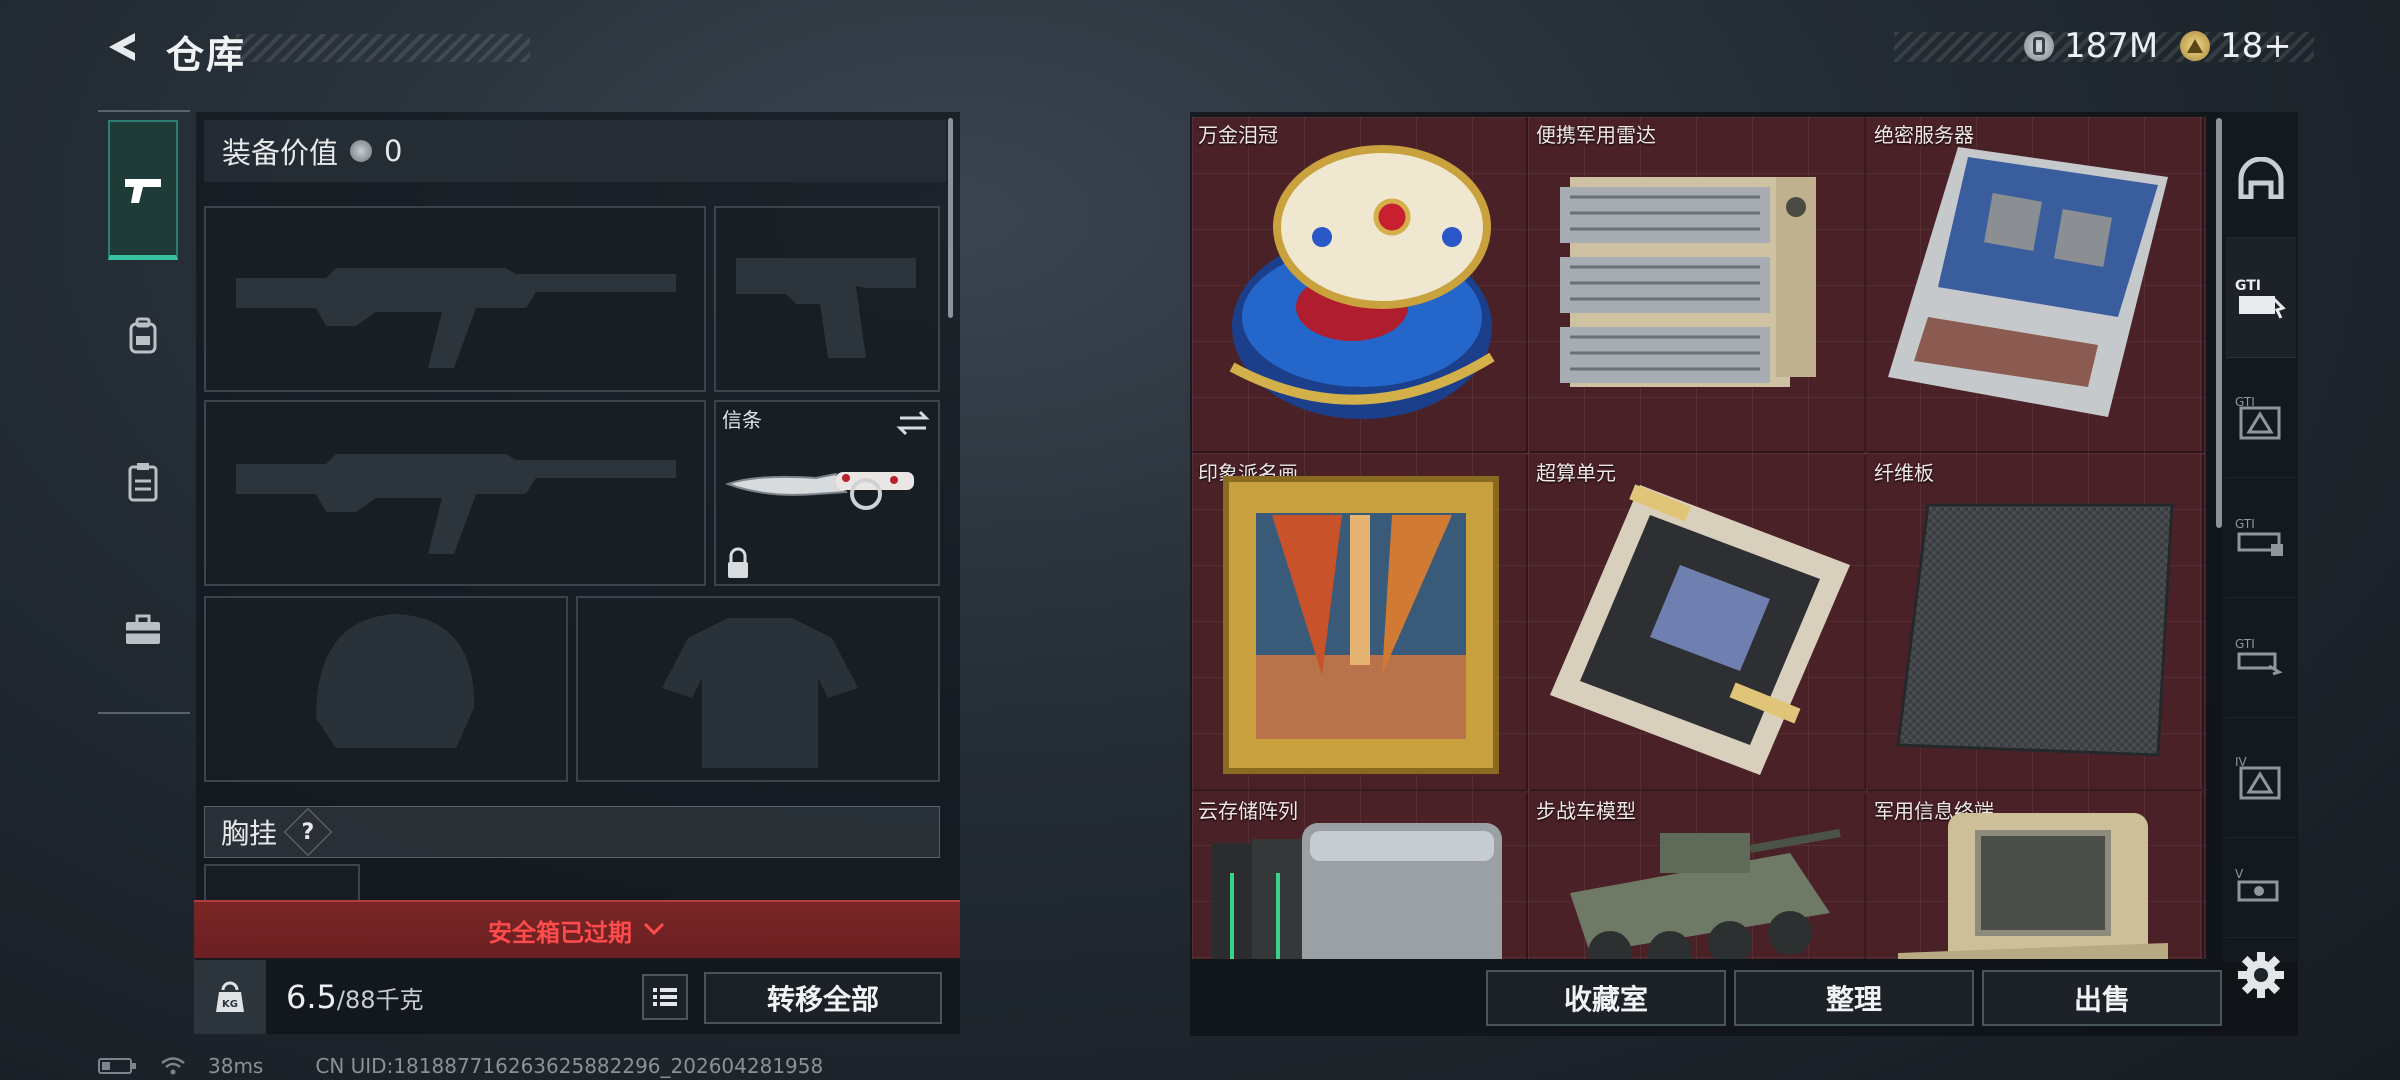 The width and height of the screenshot is (2400, 1080). Describe the element at coordinates (950, 218) in the screenshot. I see `equipment-scrollbar` at that location.